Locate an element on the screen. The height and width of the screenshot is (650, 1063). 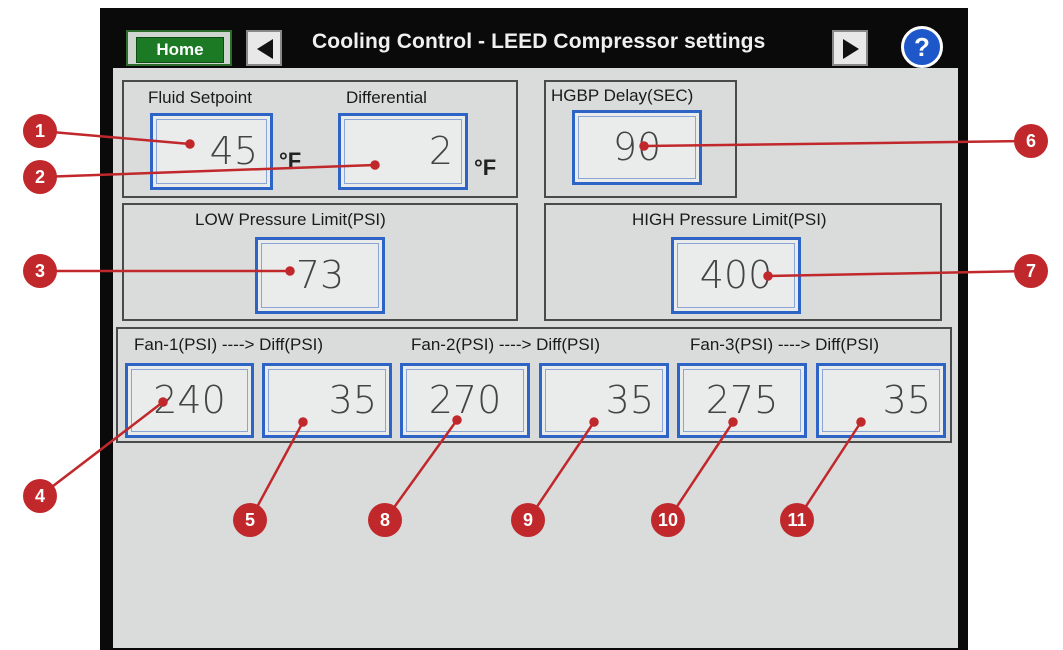
differential-field: 2 is located at coordinates (403, 151).